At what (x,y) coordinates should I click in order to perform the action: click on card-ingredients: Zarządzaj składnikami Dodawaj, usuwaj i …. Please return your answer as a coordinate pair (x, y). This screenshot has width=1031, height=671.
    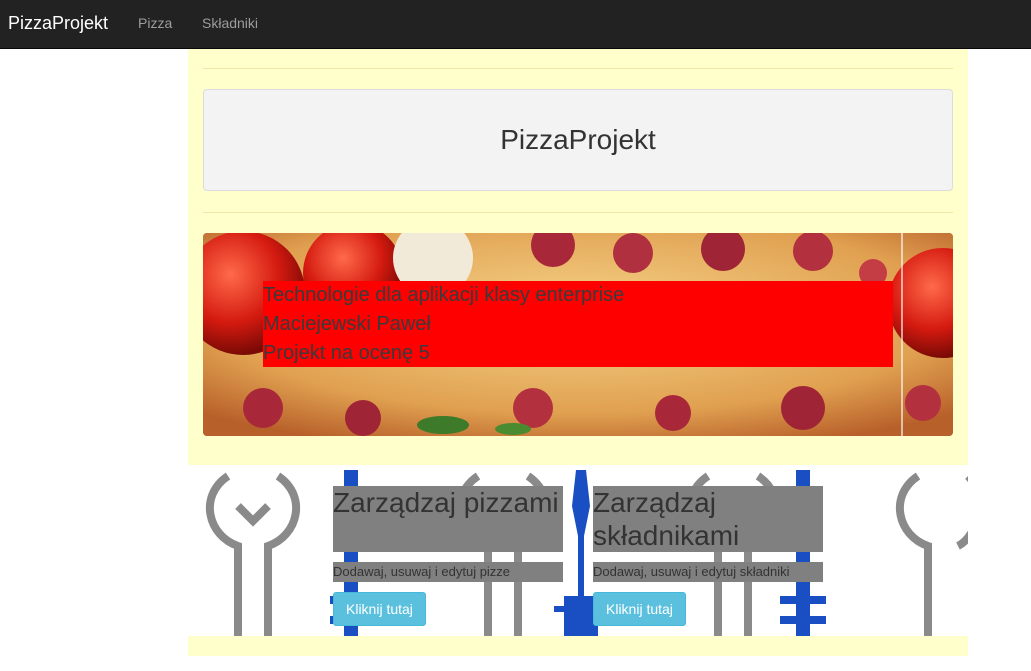
    Looking at the image, I should click on (708, 556).